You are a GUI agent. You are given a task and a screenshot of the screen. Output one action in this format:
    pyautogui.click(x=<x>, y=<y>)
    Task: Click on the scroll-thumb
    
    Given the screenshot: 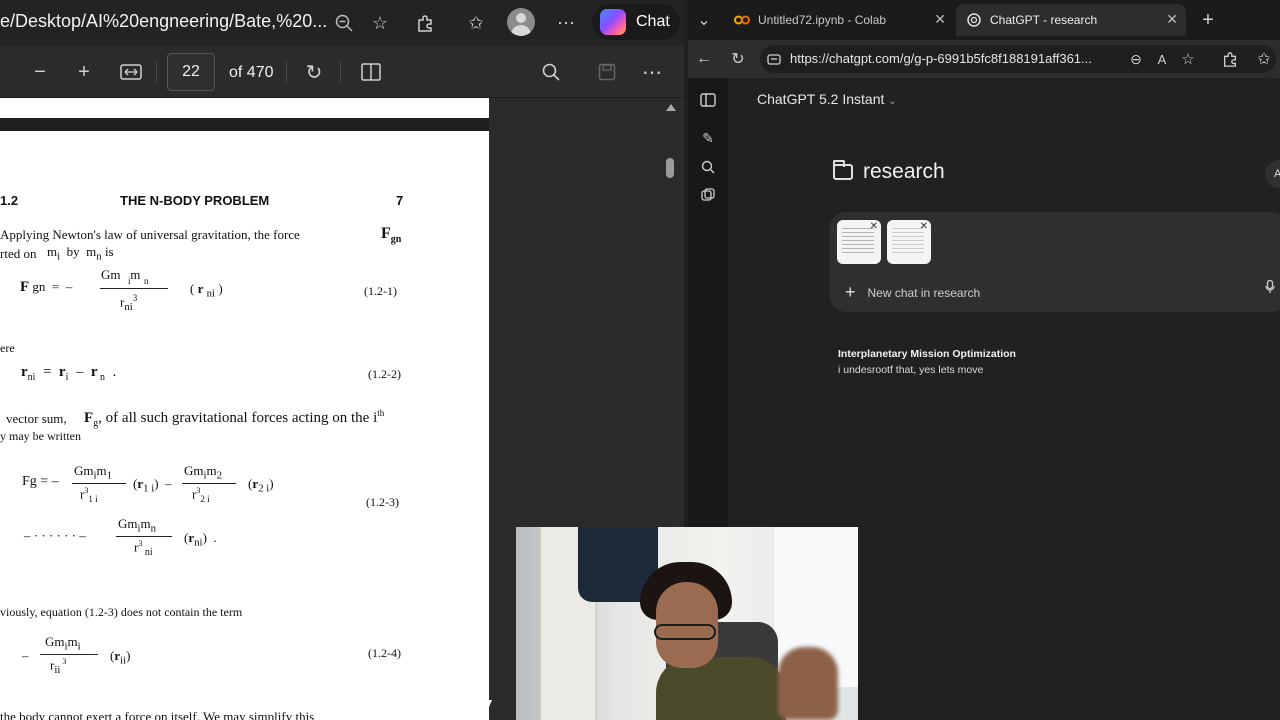 What is the action you would take?
    pyautogui.click(x=670, y=168)
    